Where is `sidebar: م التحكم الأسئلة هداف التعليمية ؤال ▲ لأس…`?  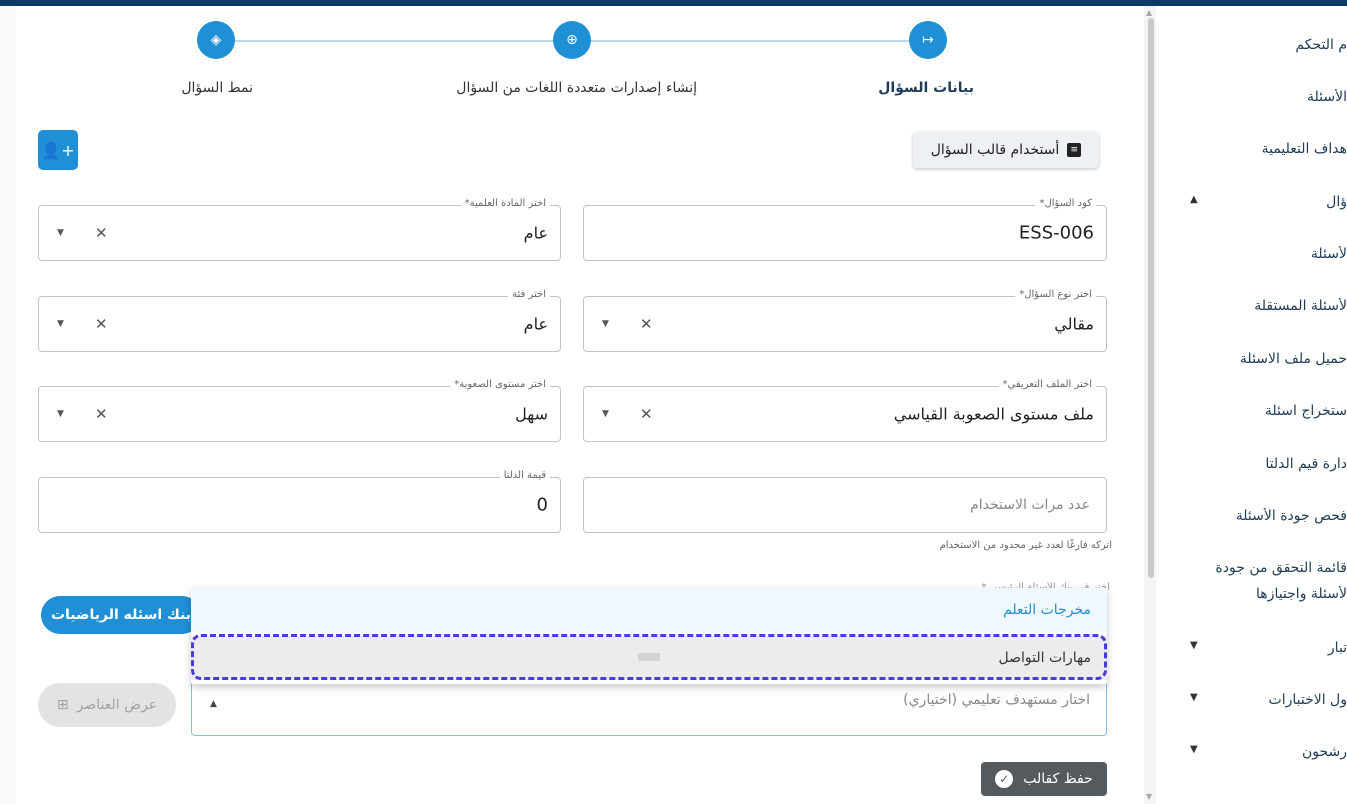 sidebar: م التحكم الأسئلة هداف التعليمية ؤال ▲ لأس… is located at coordinates (1253, 405).